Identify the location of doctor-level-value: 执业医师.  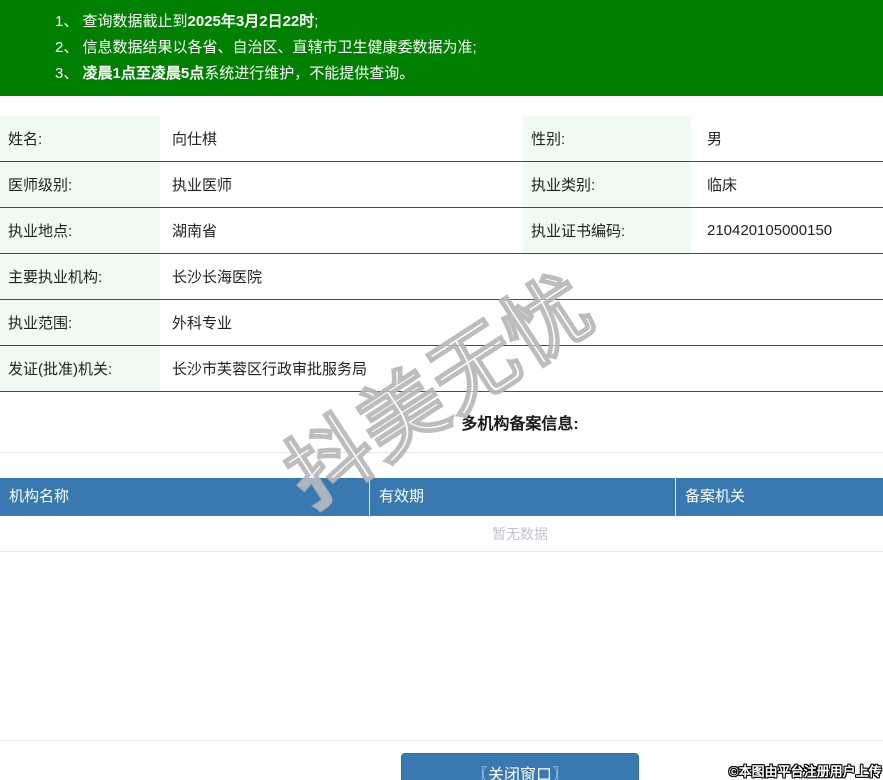
(202, 185).